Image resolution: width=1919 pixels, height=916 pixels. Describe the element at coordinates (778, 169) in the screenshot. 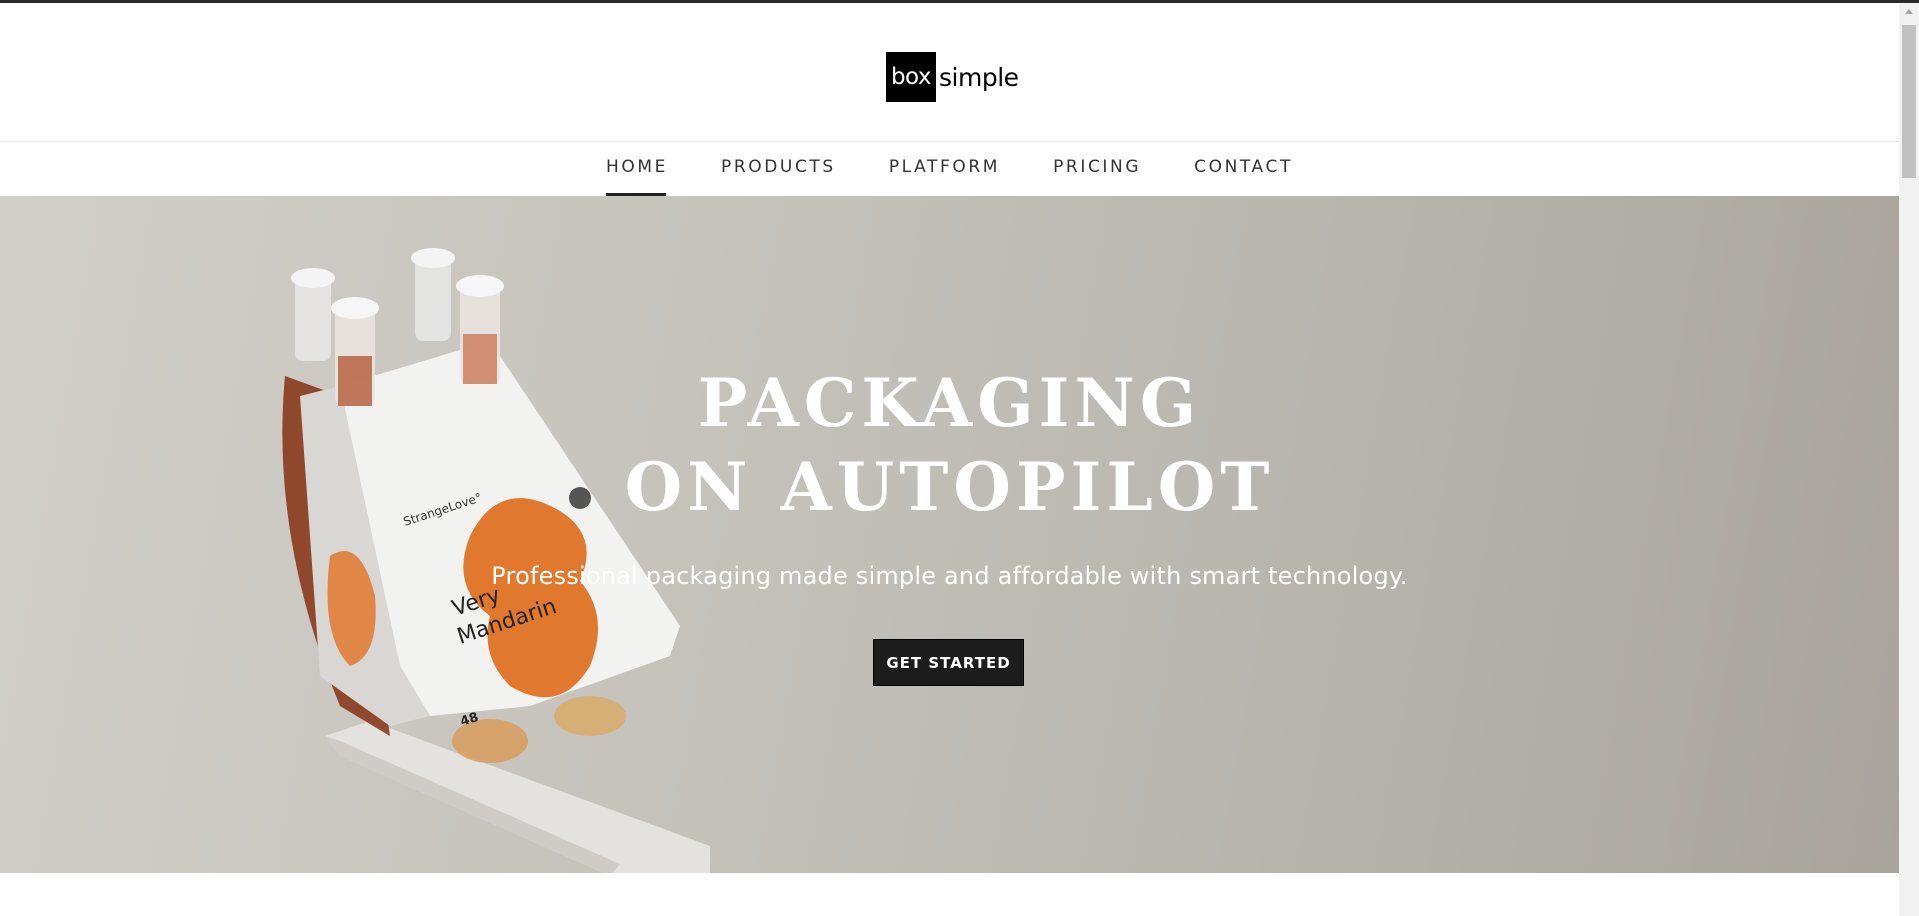

I see `nav-item-products: PRODUCTS` at that location.